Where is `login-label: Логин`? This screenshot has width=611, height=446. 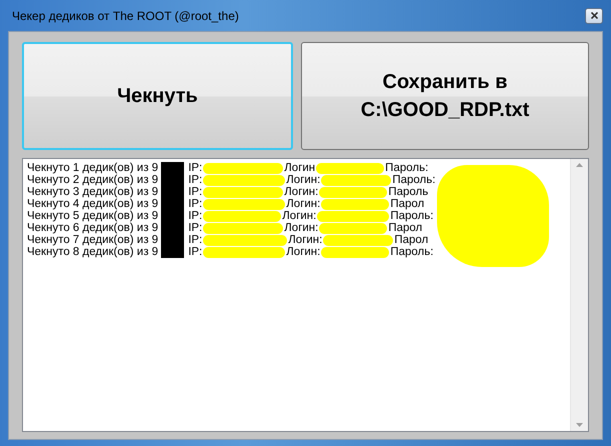 login-label: Логин is located at coordinates (300, 168).